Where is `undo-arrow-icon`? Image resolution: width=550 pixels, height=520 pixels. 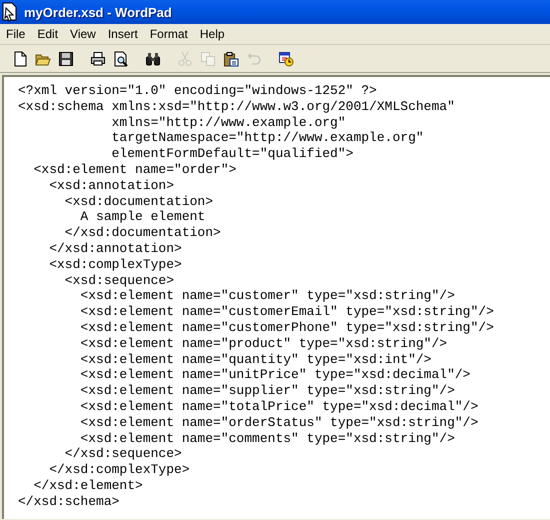 undo-arrow-icon is located at coordinates (254, 58).